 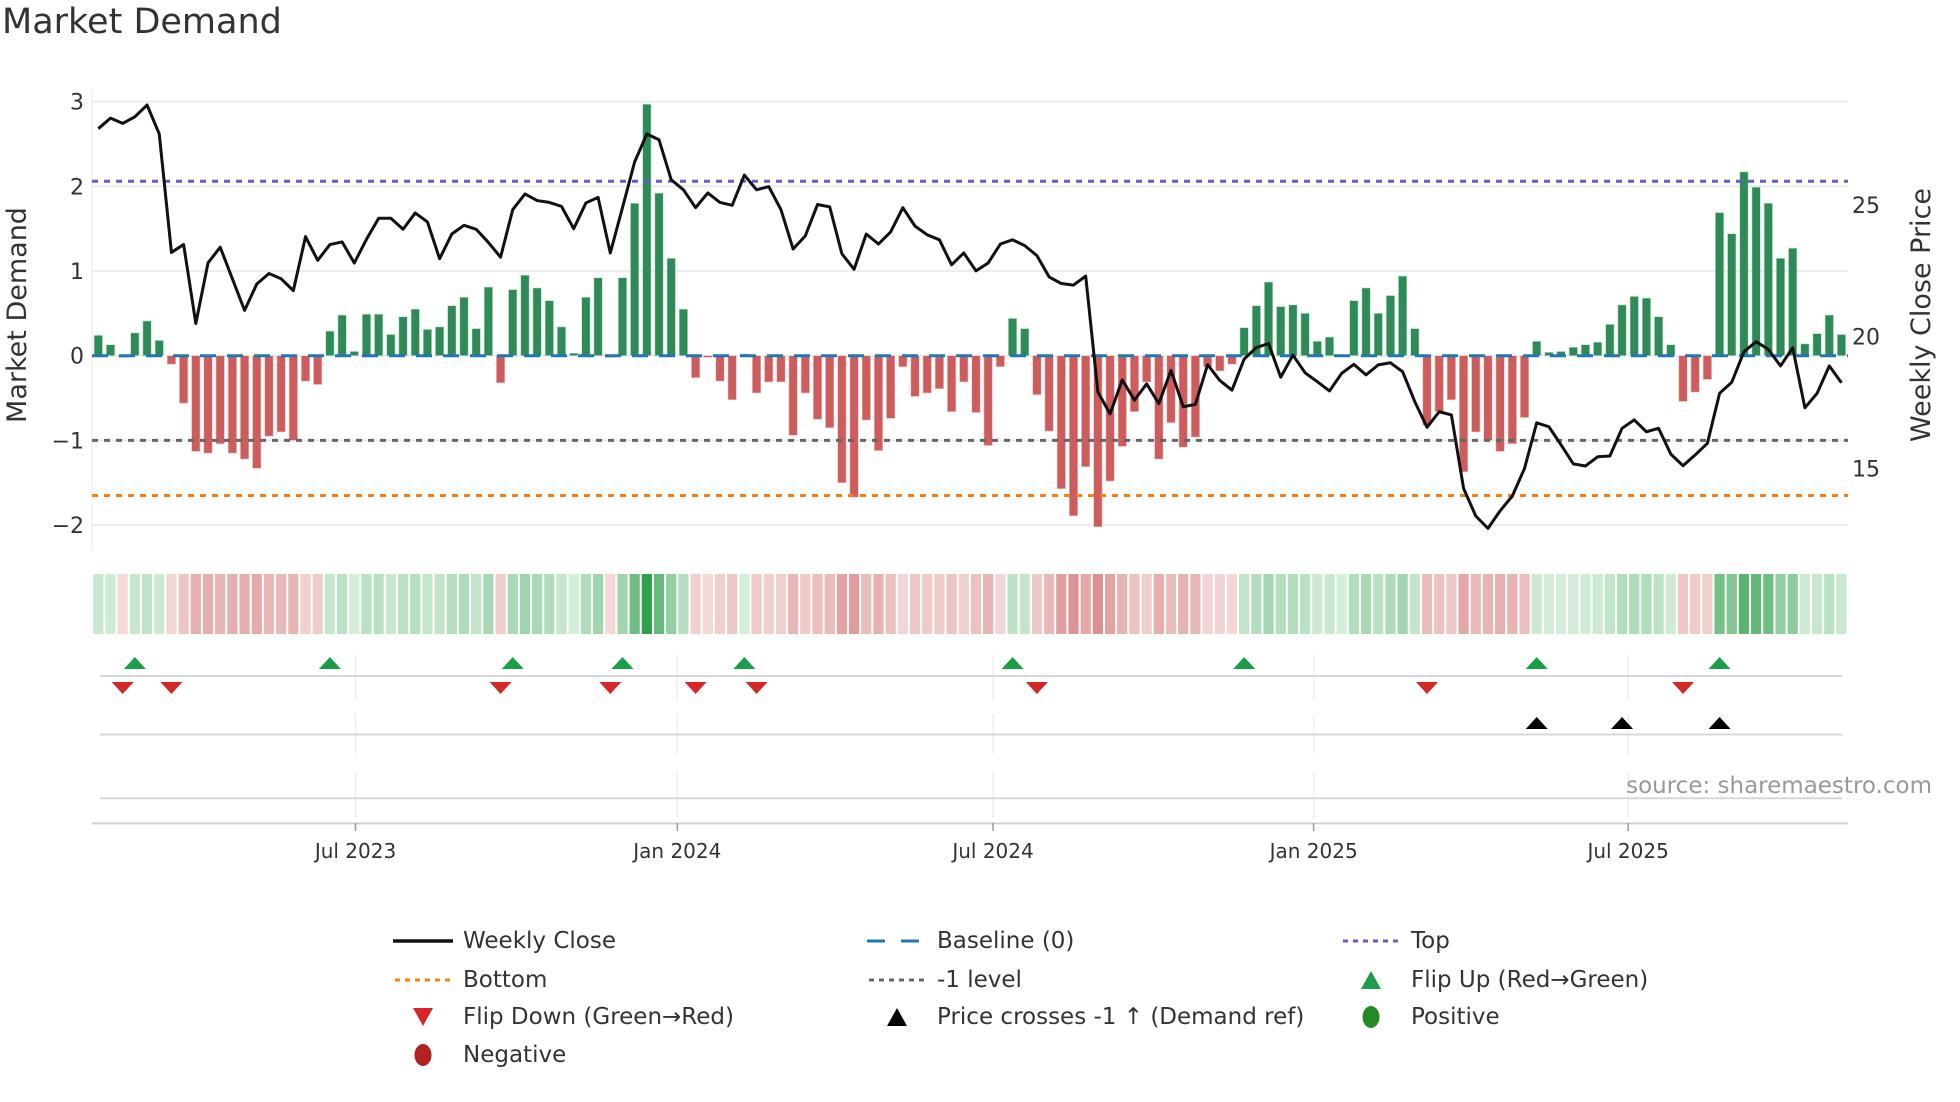 I want to click on y-tick-label: 2, so click(x=77, y=187).